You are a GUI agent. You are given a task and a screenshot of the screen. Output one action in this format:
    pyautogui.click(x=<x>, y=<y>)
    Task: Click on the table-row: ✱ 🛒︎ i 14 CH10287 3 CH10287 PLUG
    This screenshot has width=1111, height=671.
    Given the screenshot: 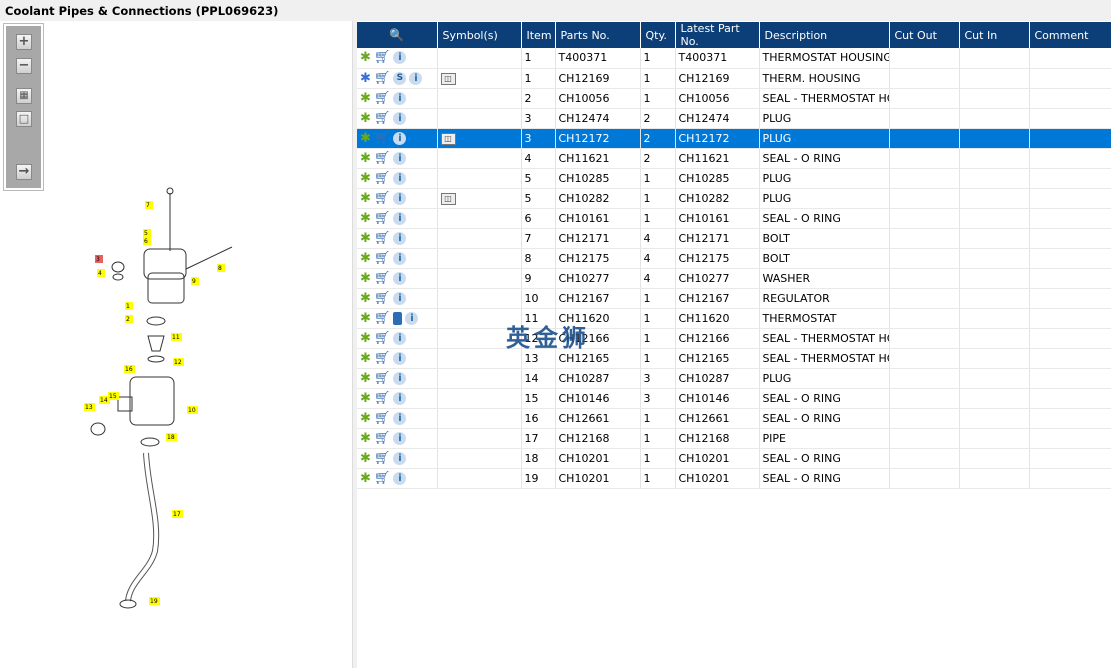 What is the action you would take?
    pyautogui.click(x=734, y=378)
    